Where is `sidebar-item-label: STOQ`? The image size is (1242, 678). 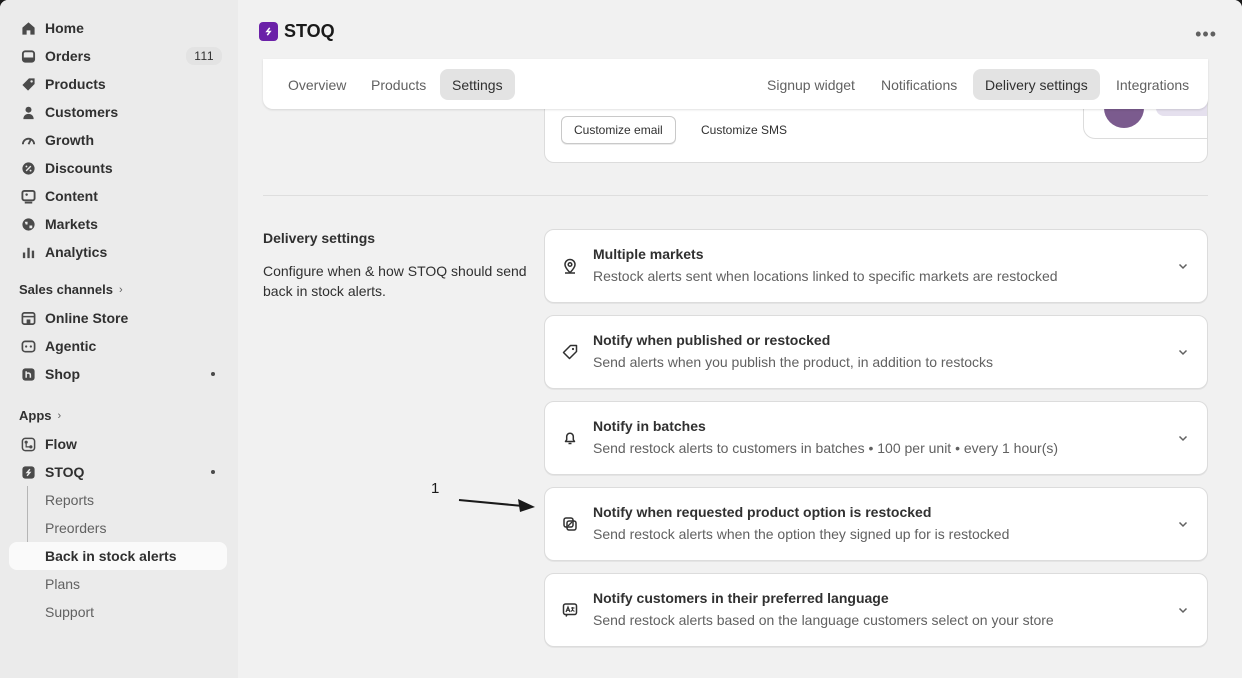
sidebar-item-label: STOQ is located at coordinates (65, 472).